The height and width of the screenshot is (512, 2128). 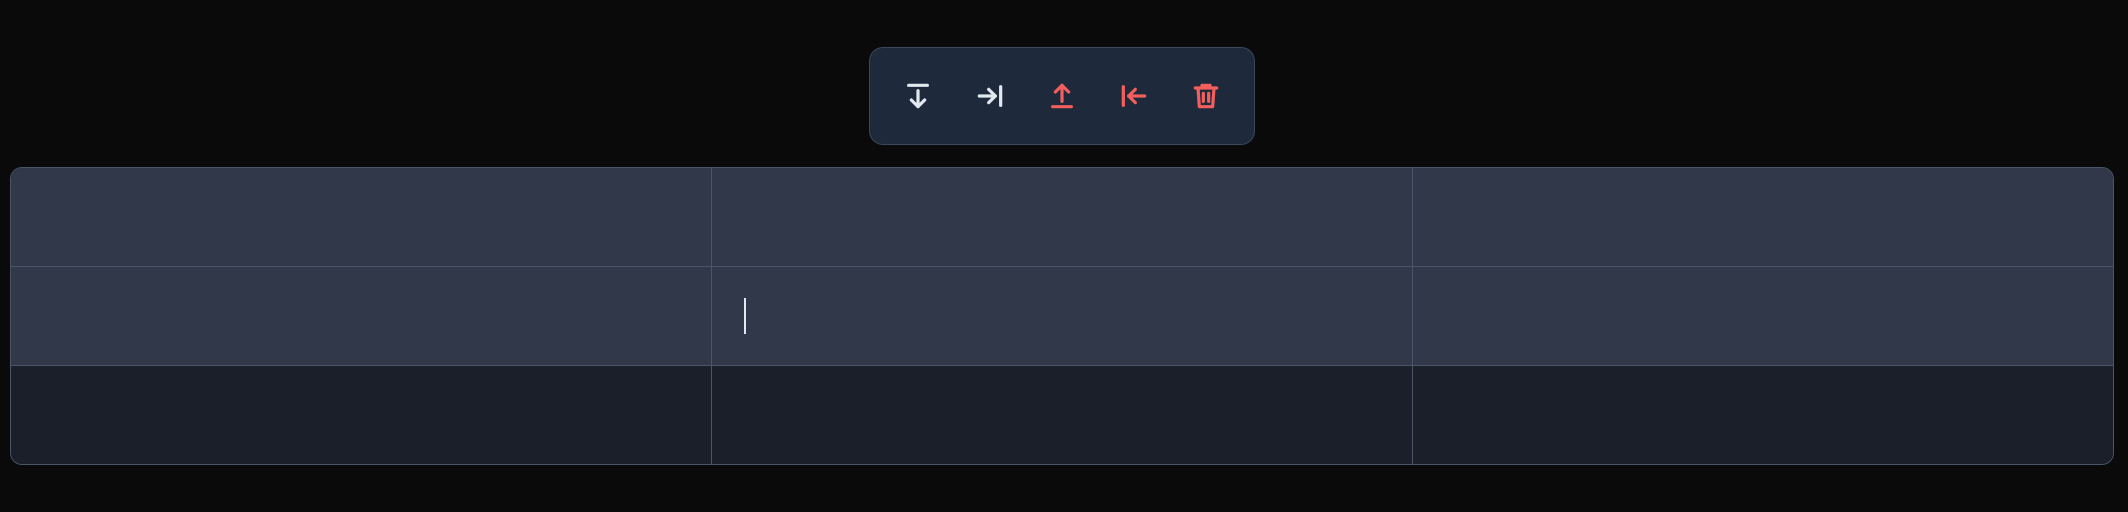 I want to click on table-toolbar, so click(x=1062, y=96).